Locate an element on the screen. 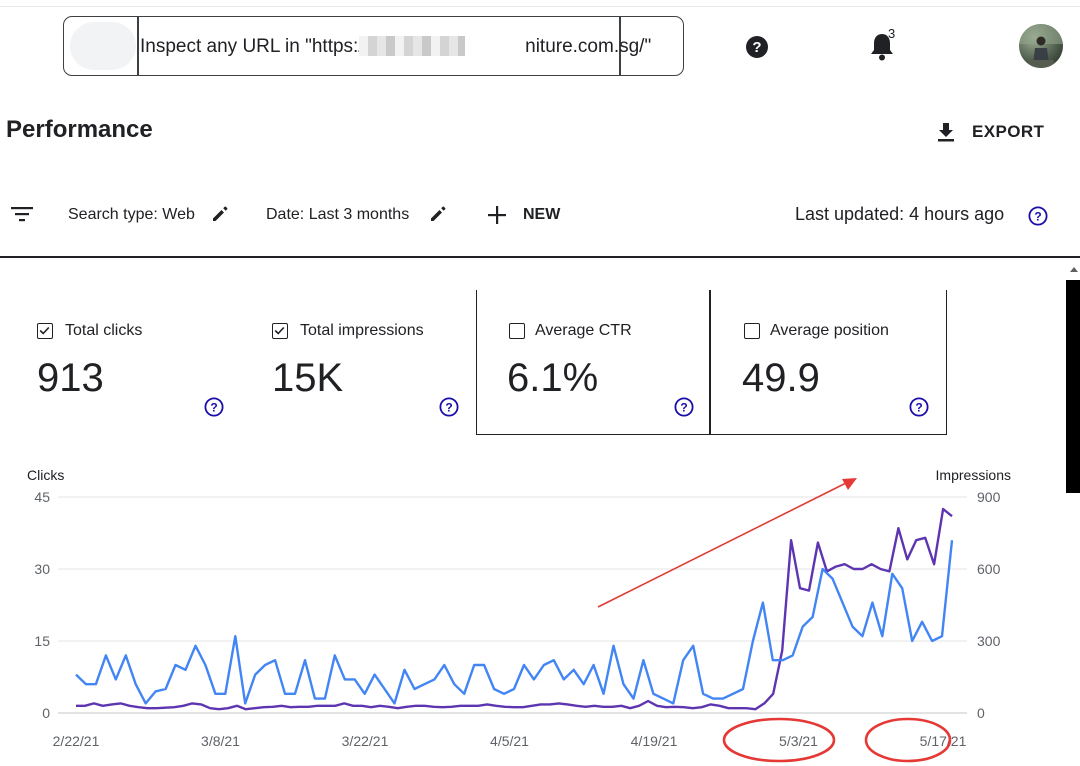  total-impressions-label: Total impressions is located at coordinates (362, 330).